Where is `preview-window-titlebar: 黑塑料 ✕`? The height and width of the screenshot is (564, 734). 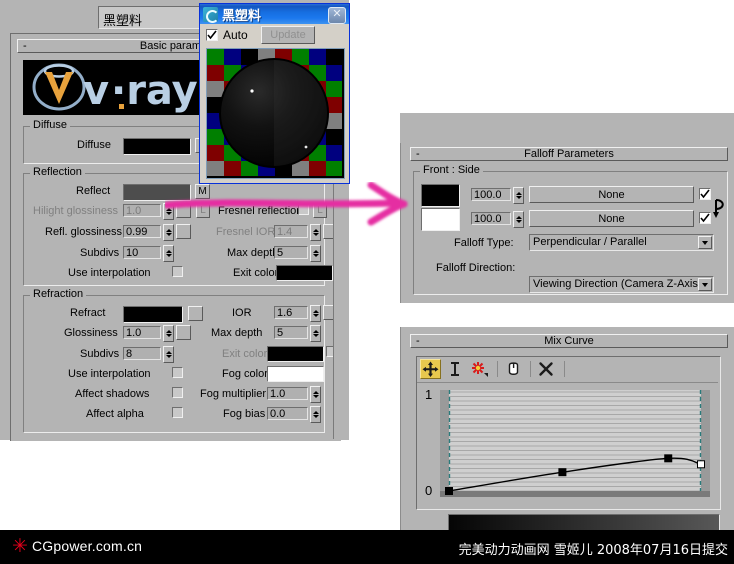 preview-window-titlebar: 黑塑料 ✕ is located at coordinates (274, 14).